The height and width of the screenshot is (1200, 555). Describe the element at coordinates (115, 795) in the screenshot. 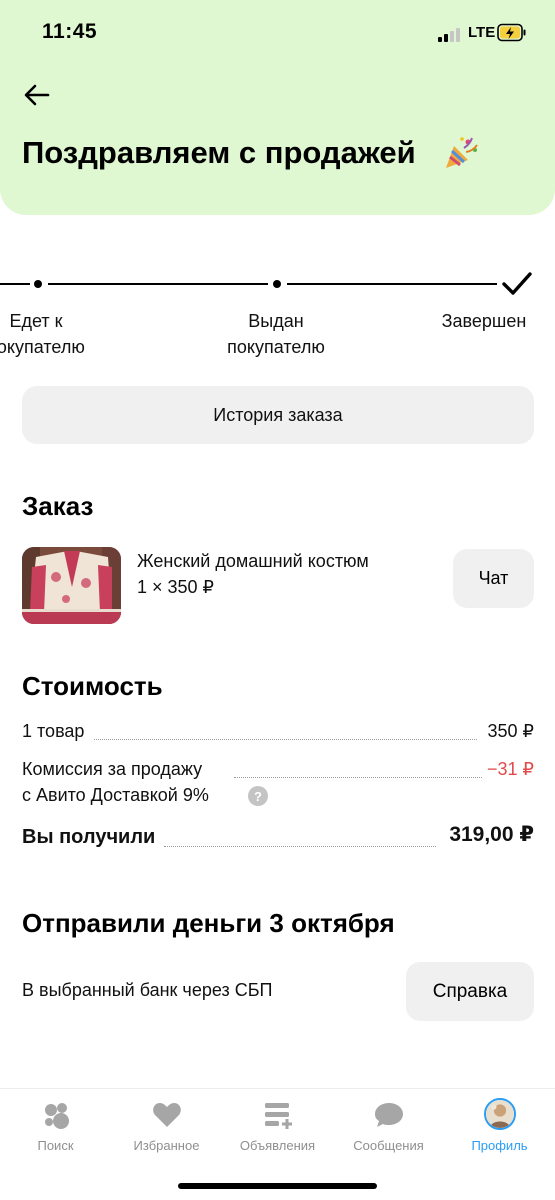

I see `commission-label-line2: с Авито Доставкой 9%` at that location.